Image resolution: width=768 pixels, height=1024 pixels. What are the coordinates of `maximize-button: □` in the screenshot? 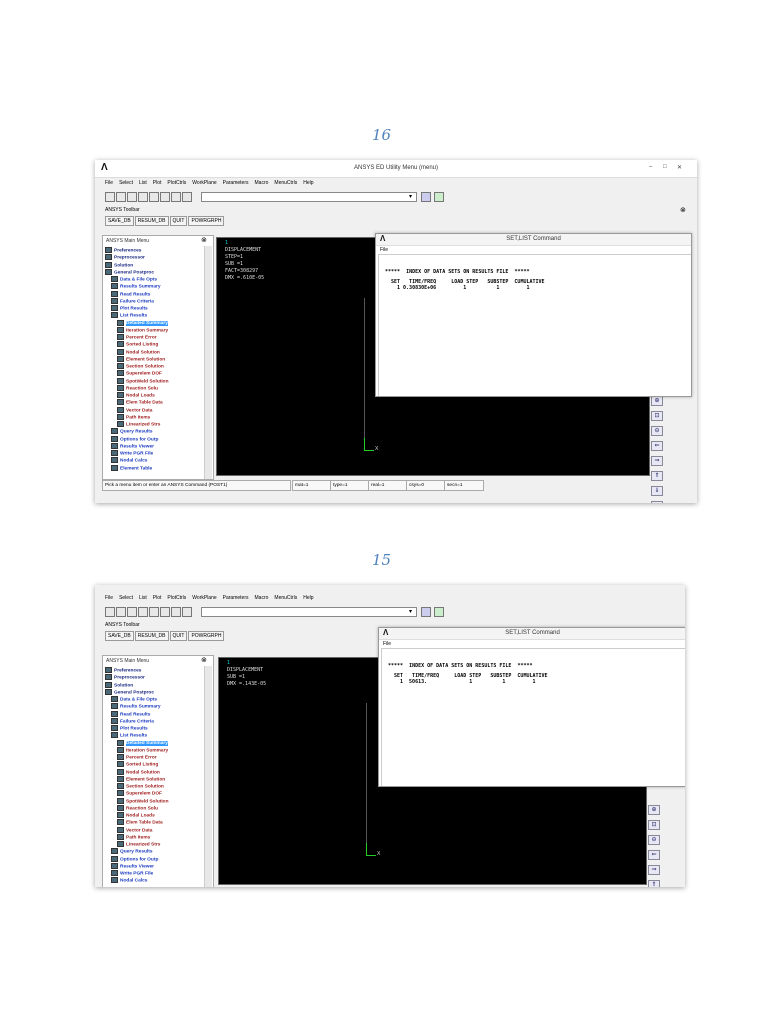 It's located at (665, 167).